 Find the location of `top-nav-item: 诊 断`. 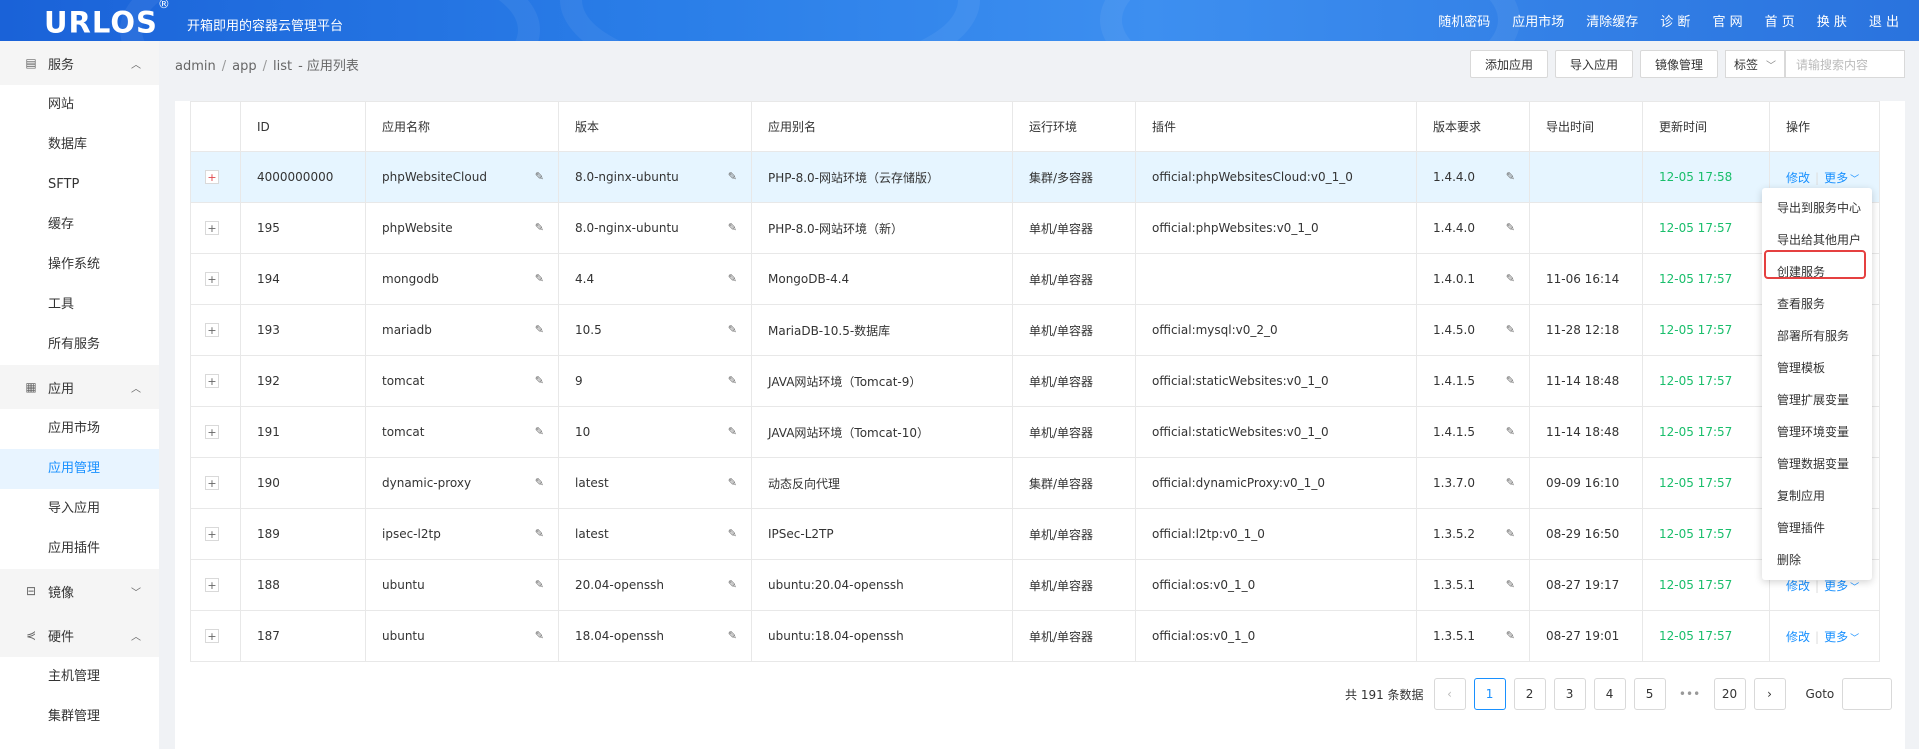

top-nav-item: 诊 断 is located at coordinates (1675, 20).